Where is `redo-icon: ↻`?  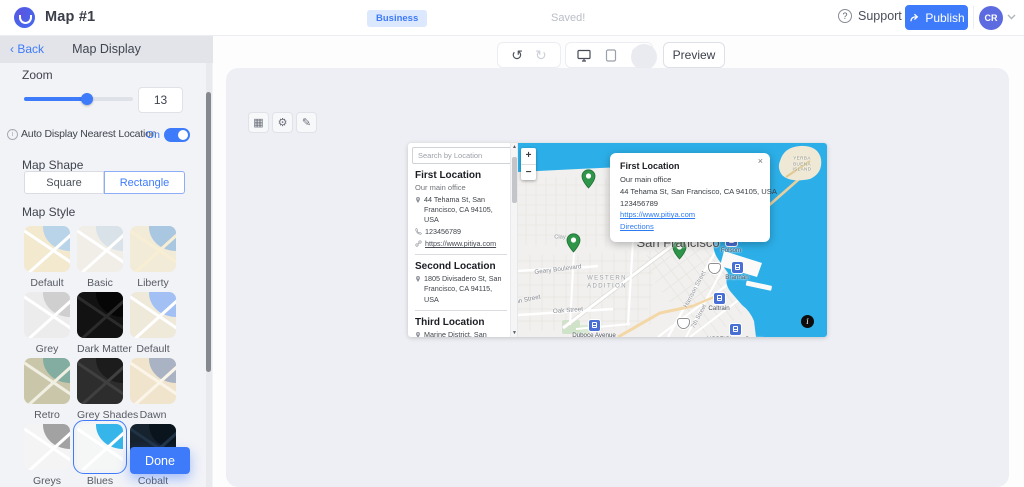 redo-icon: ↻ is located at coordinates (541, 55).